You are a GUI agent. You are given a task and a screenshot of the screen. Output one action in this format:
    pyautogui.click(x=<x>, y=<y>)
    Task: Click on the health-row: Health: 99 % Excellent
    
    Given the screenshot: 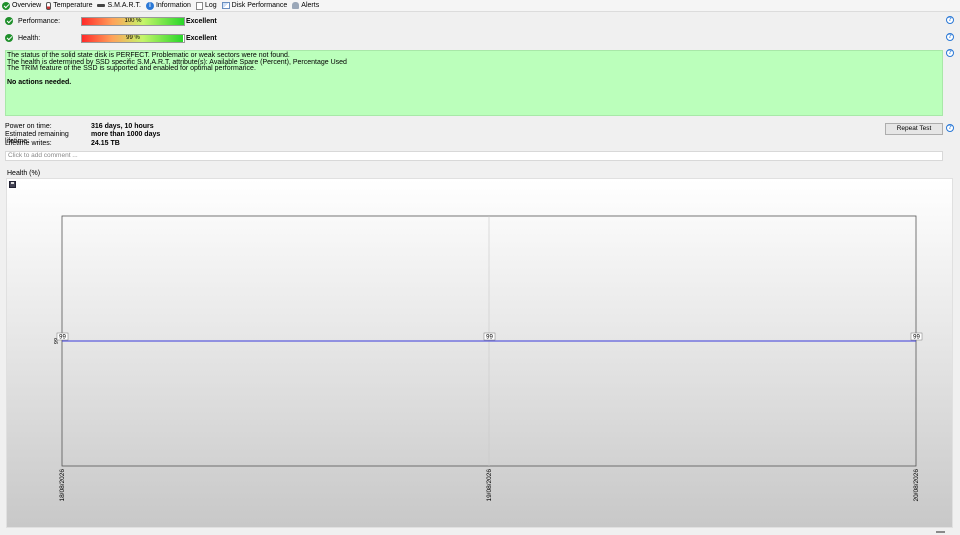 What is the action you would take?
    pyautogui.click(x=111, y=38)
    